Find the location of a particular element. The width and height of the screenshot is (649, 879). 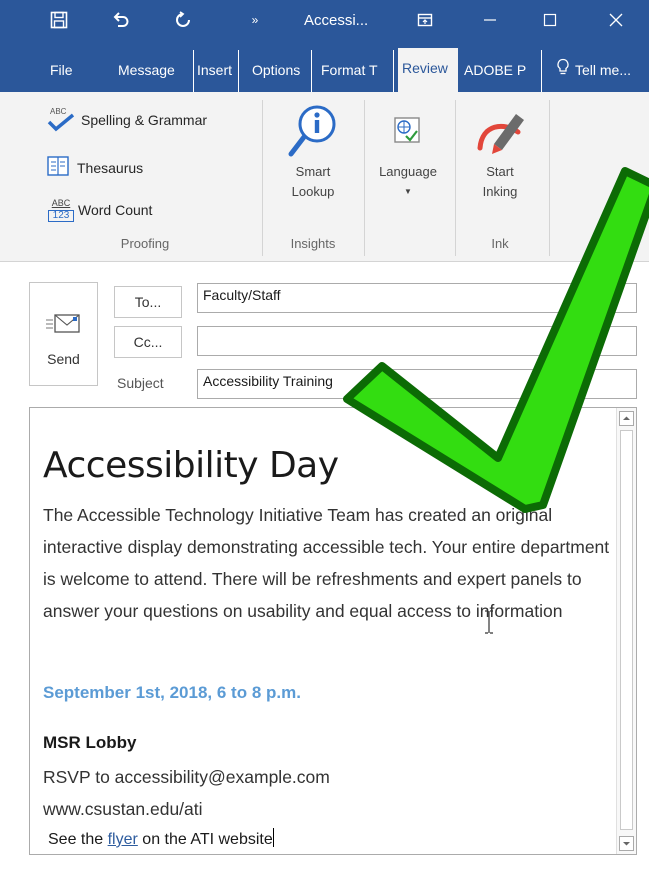

undo-icon is located at coordinates (121, 20).